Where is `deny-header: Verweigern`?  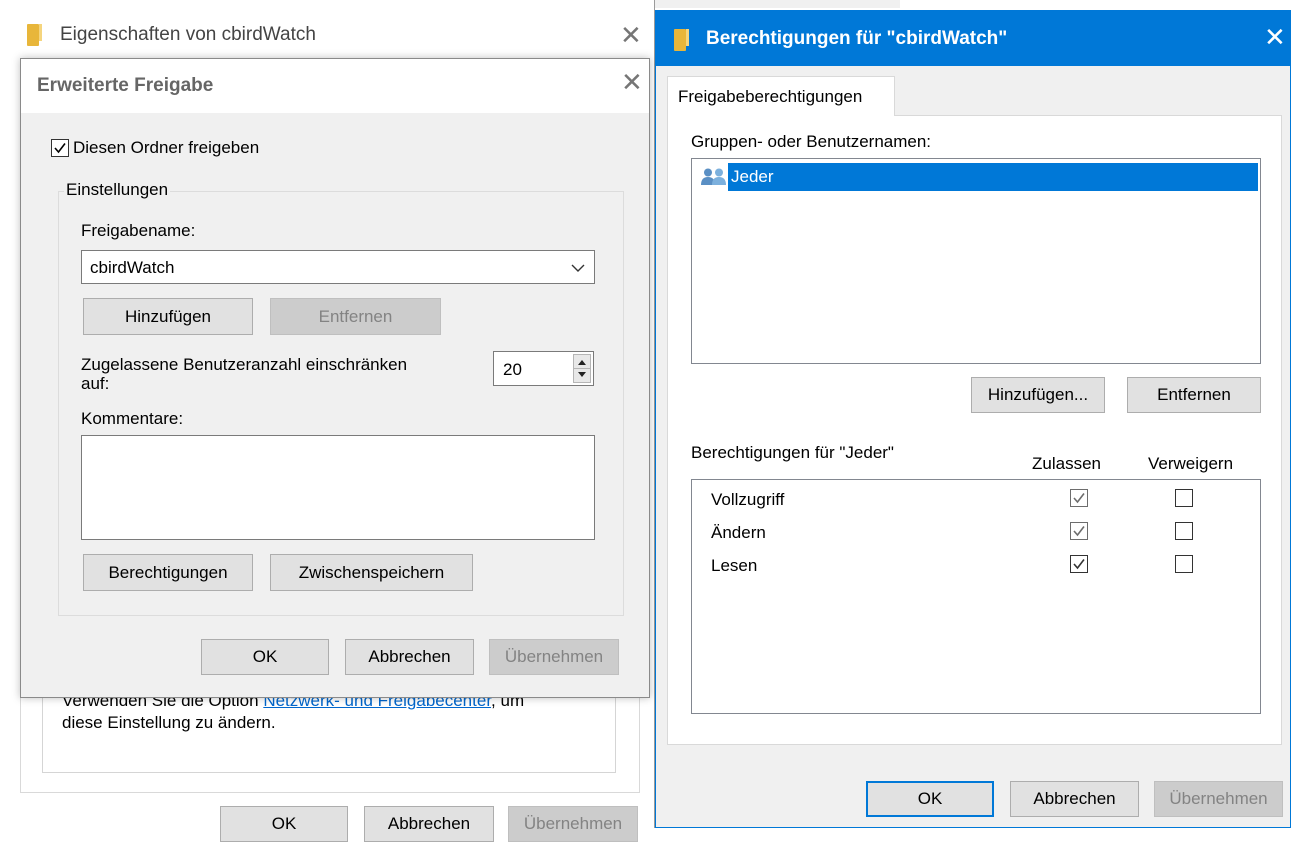
deny-header: Verweigern is located at coordinates (1191, 463).